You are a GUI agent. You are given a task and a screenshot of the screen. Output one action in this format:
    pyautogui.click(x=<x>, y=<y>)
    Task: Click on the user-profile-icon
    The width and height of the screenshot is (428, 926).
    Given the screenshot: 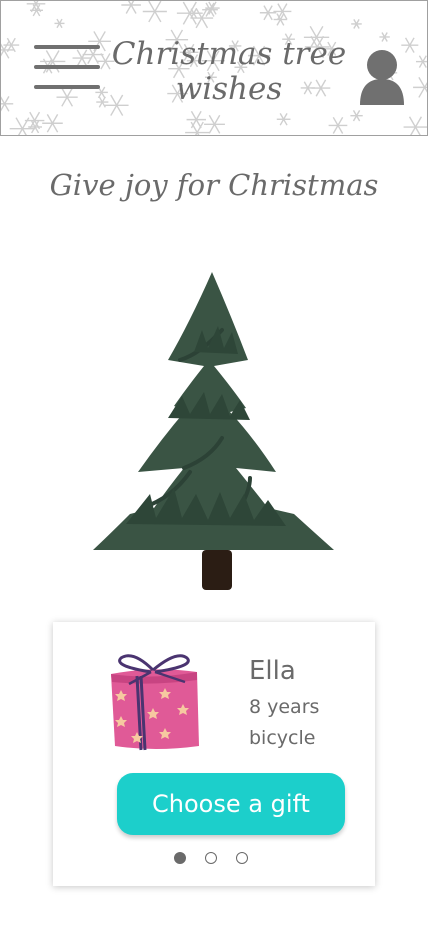 What is the action you would take?
    pyautogui.click(x=382, y=77)
    